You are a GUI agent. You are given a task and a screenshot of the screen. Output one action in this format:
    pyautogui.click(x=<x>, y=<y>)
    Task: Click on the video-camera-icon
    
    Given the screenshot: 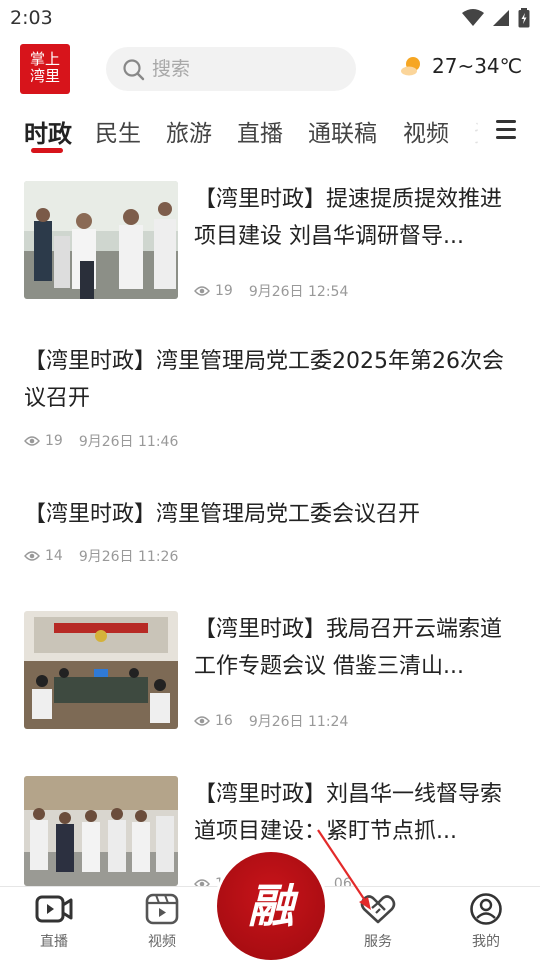 What is the action you would take?
    pyautogui.click(x=54, y=909)
    